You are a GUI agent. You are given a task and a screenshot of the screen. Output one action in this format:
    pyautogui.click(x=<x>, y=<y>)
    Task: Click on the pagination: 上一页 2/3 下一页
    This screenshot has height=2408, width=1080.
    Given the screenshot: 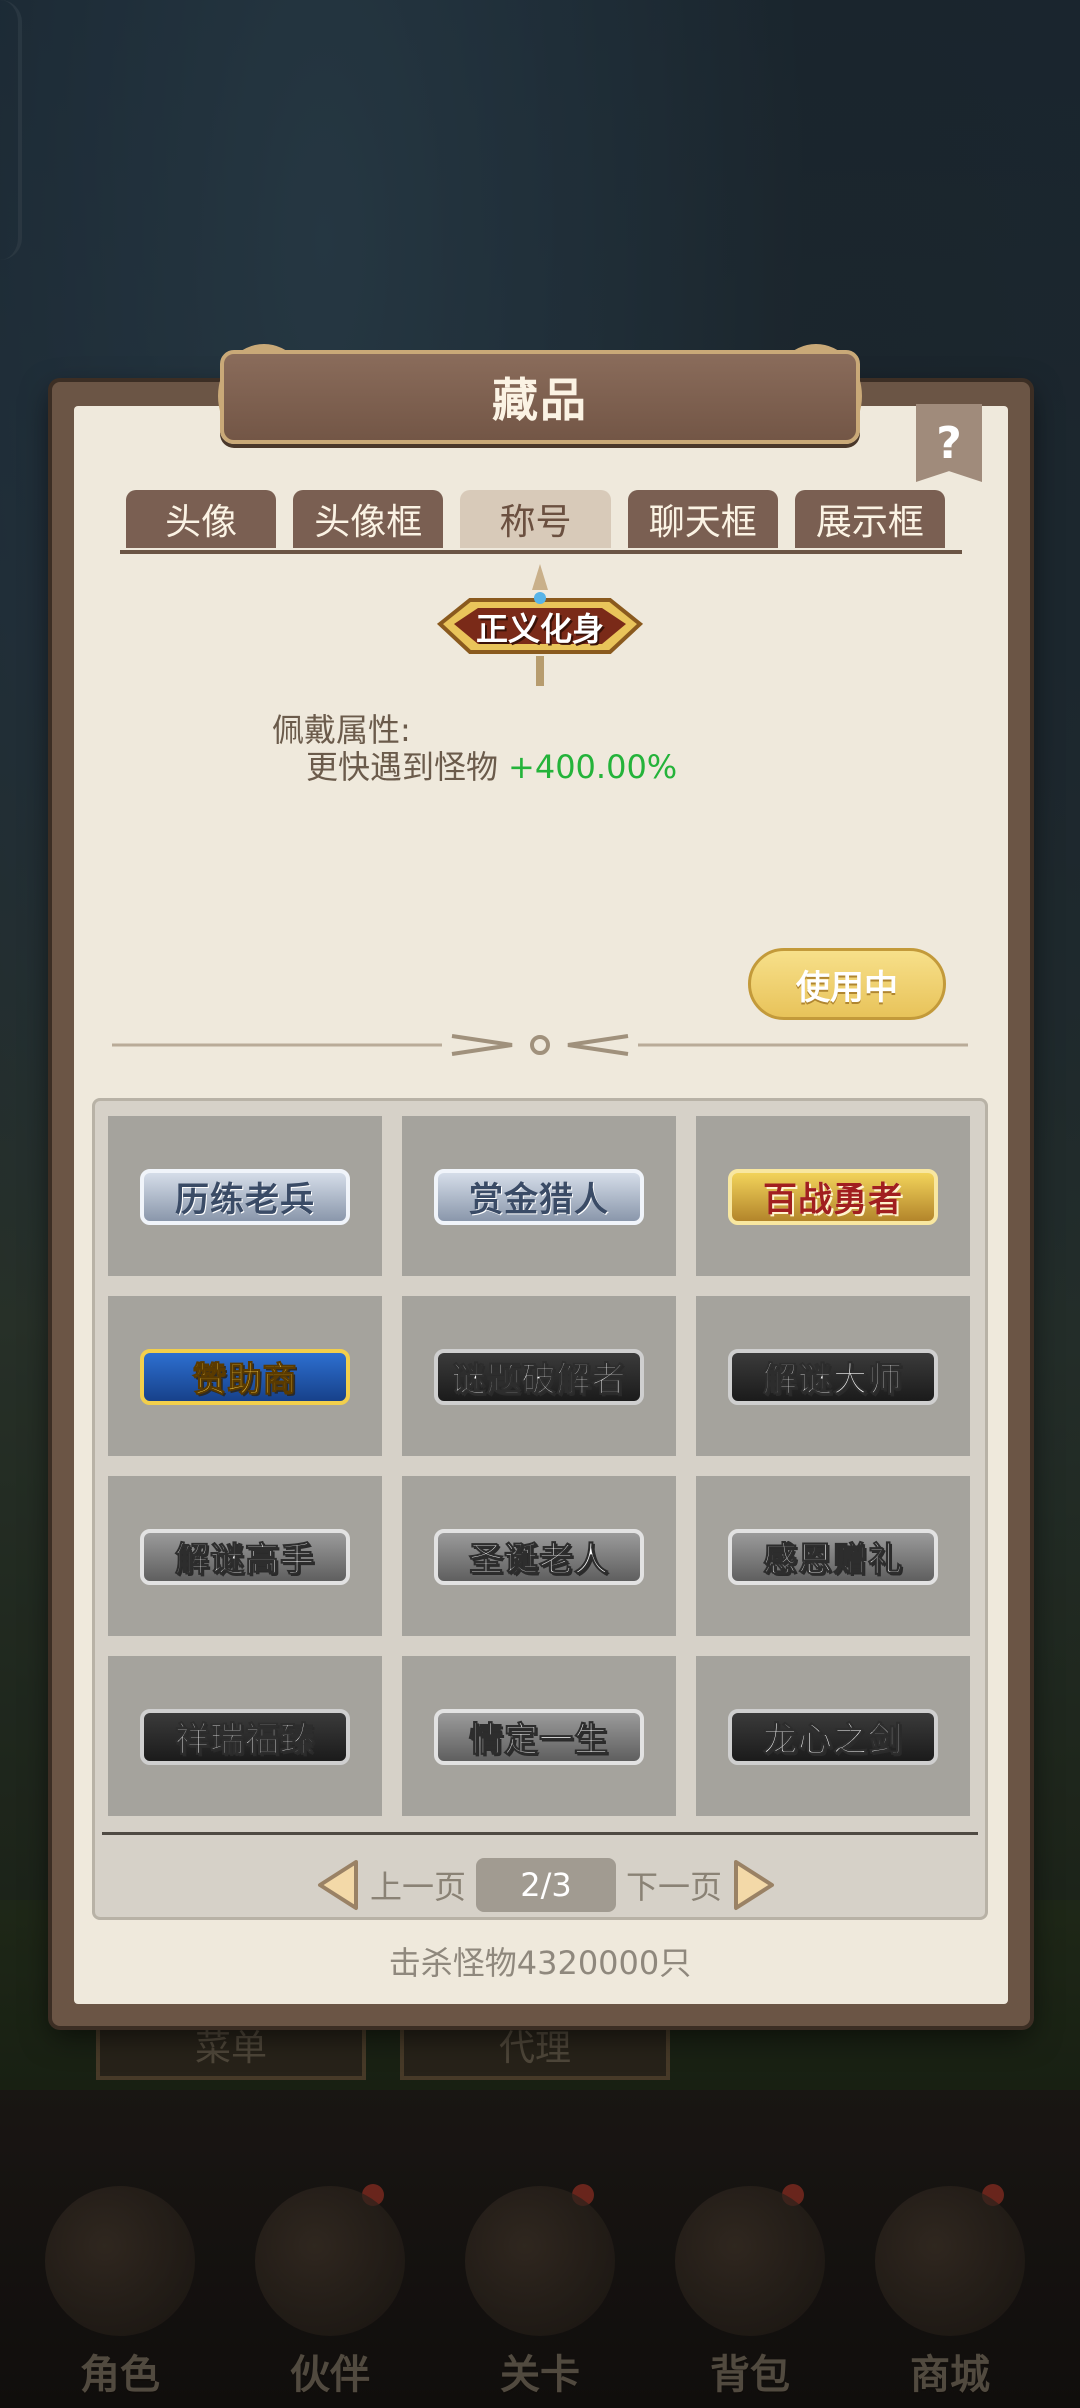 What is the action you would take?
    pyautogui.click(x=546, y=1885)
    